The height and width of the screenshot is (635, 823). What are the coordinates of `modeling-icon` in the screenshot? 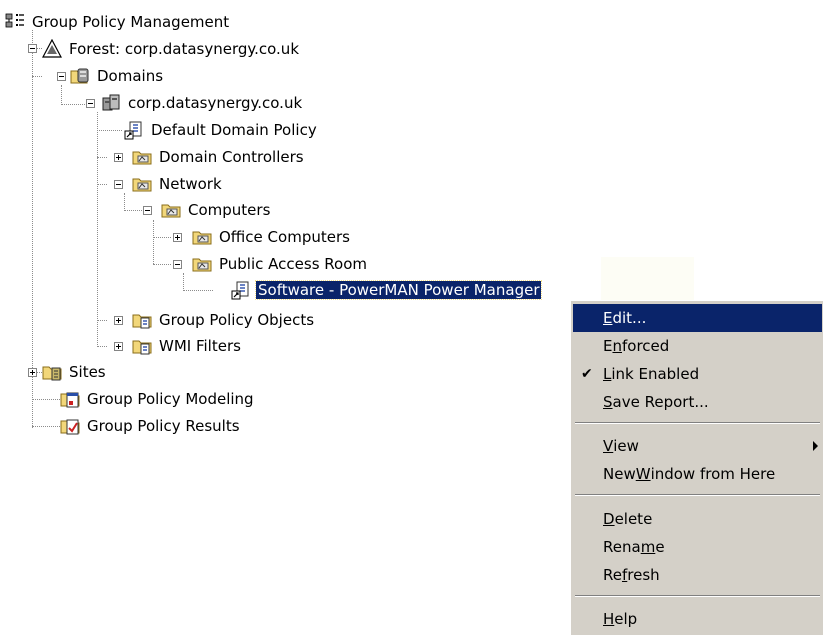 It's located at (70, 400).